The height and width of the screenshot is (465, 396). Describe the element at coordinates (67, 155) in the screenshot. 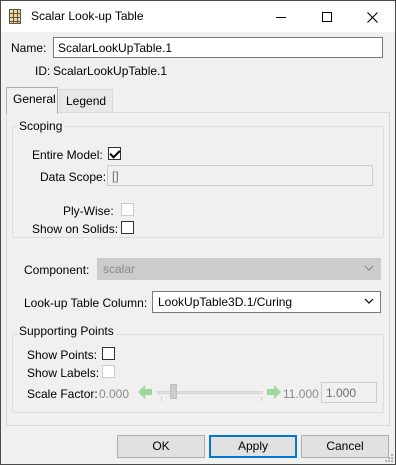

I see `entire-model-label: Entire Model:` at that location.